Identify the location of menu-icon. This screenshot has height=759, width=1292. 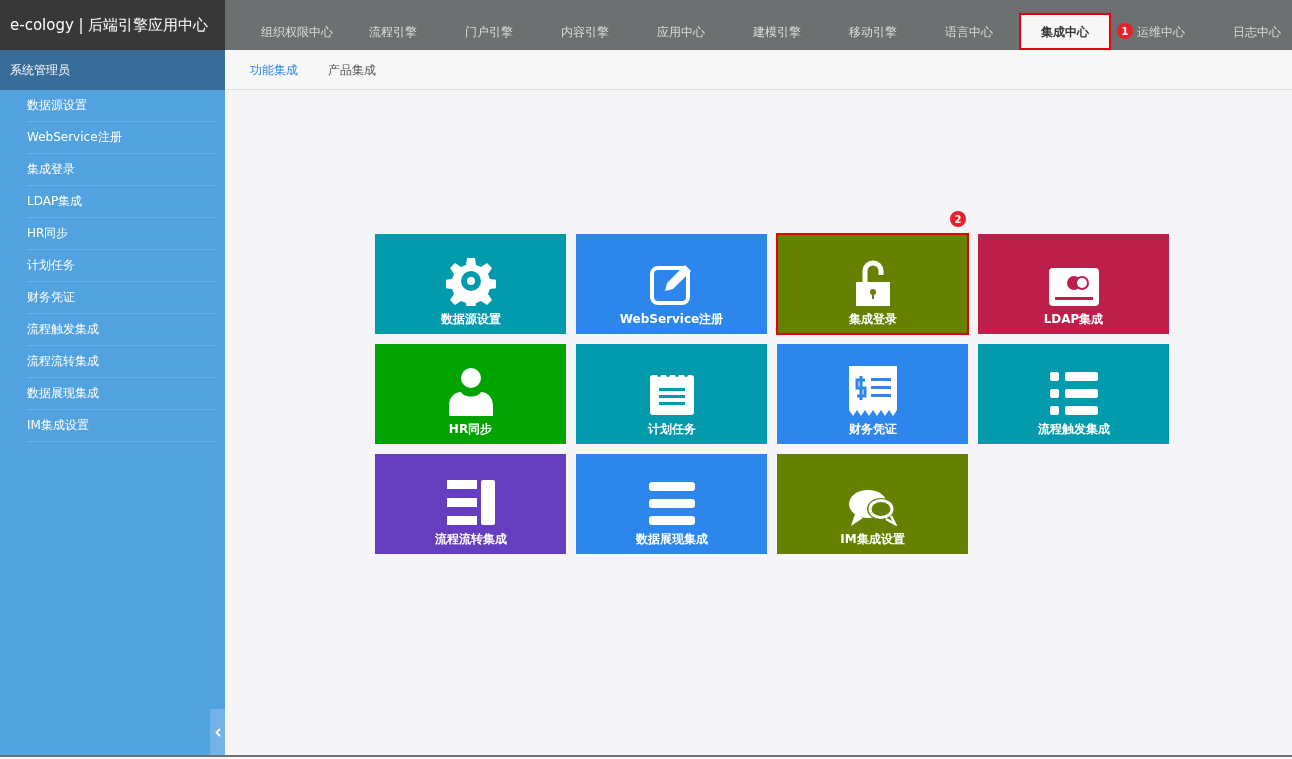
(671, 504).